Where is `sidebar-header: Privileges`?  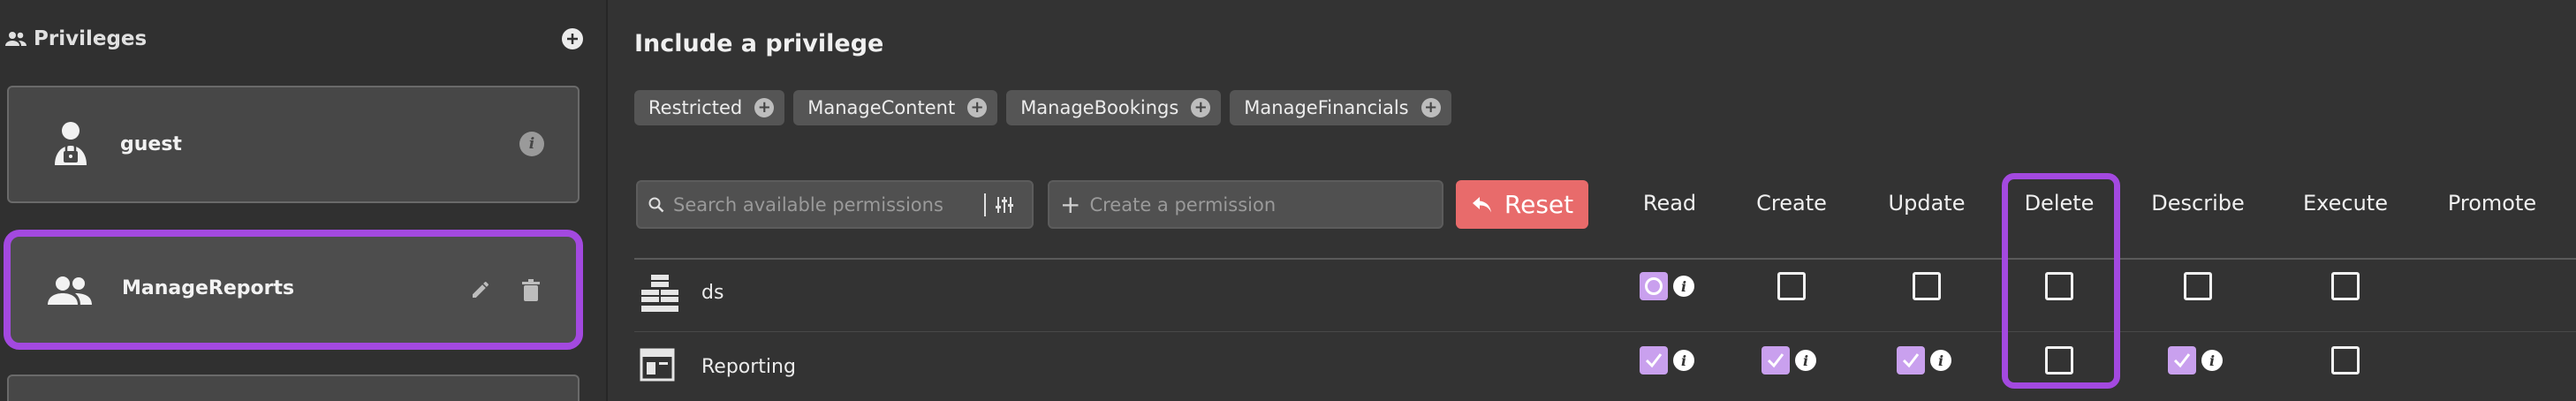 sidebar-header: Privileges is located at coordinates (297, 39).